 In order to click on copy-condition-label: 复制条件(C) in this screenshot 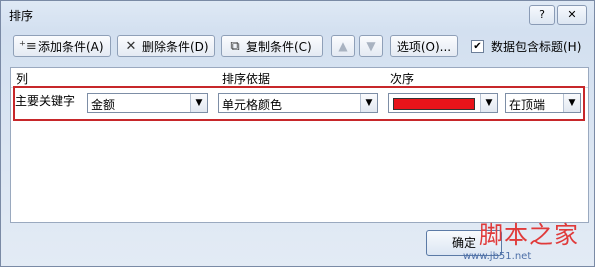, I will do `click(279, 46)`.